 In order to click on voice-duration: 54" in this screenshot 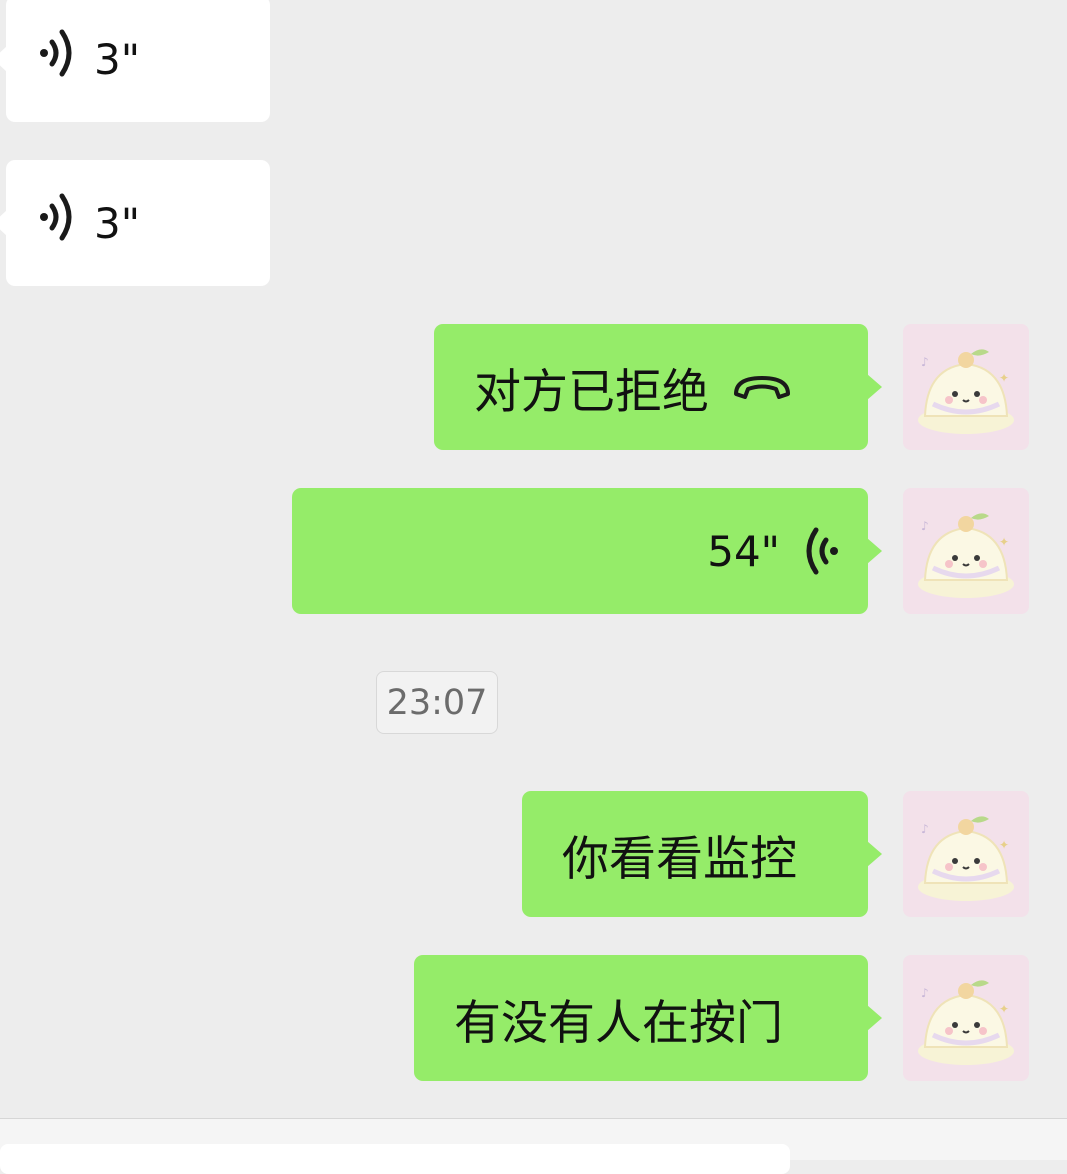, I will do `click(743, 551)`.